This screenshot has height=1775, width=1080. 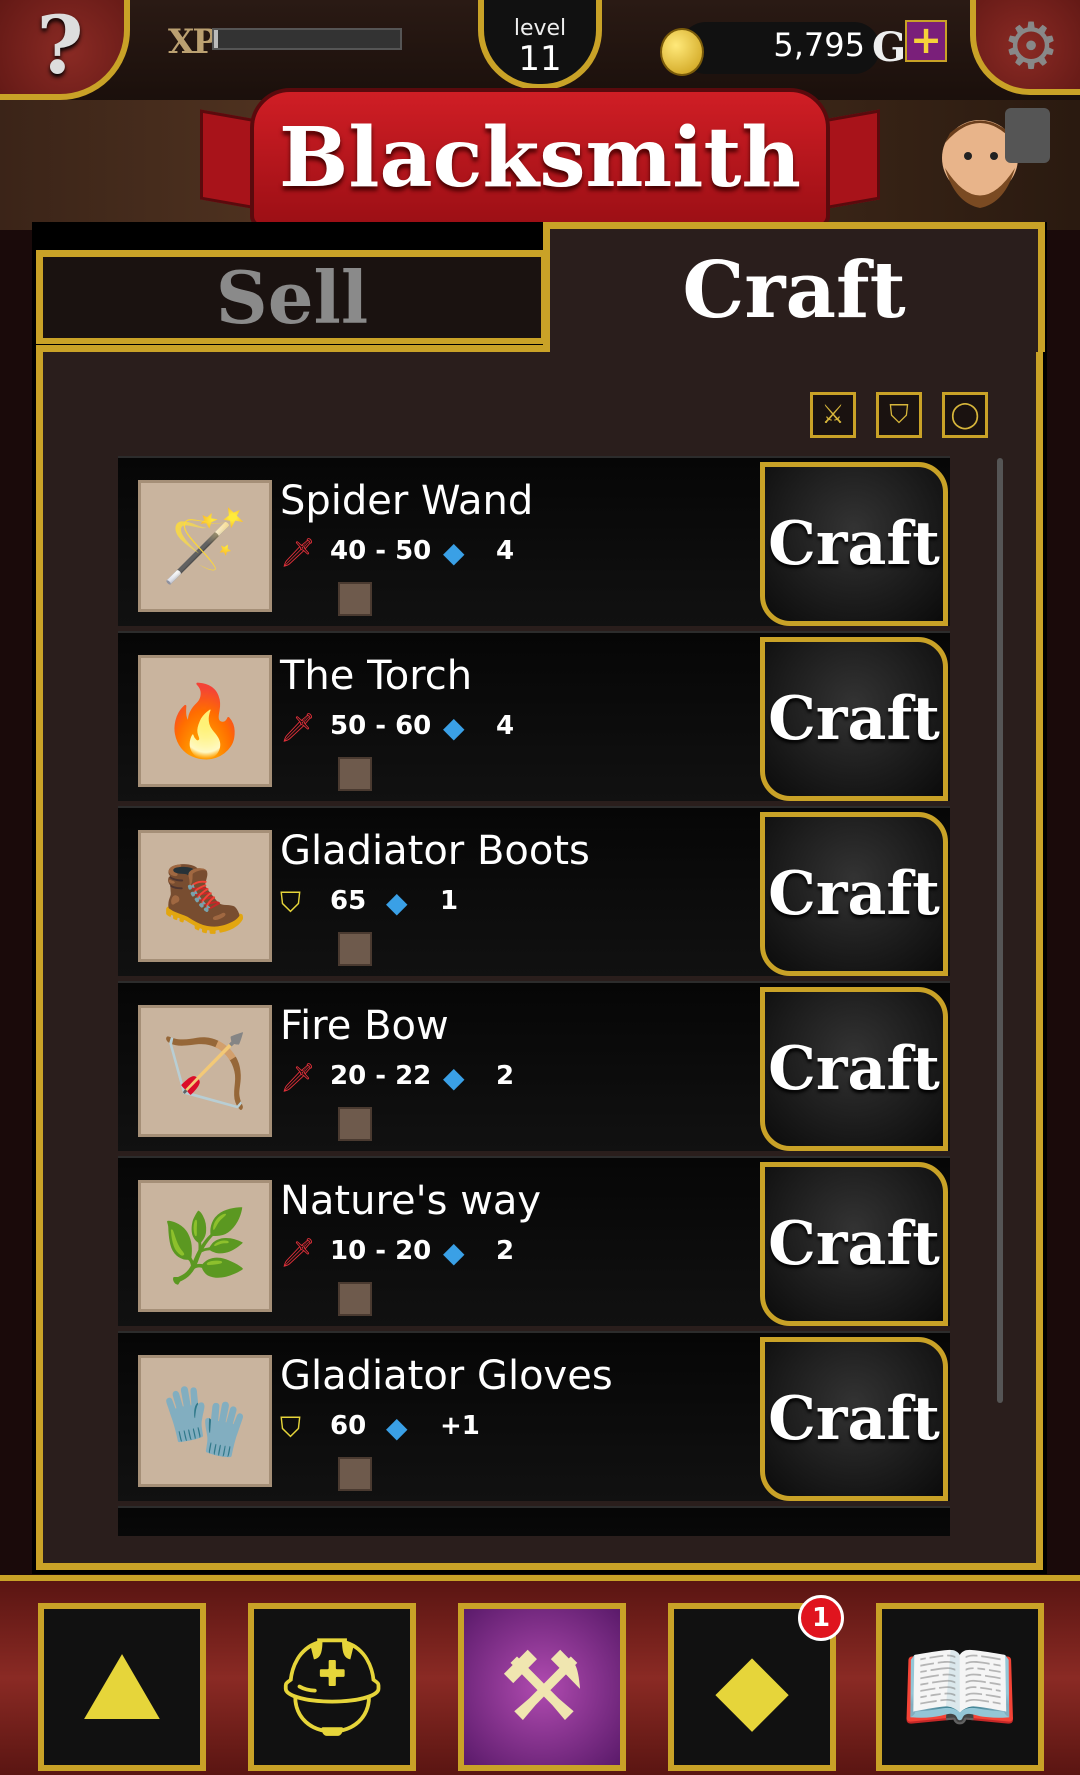 What do you see at coordinates (534, 1241) in the screenshot?
I see `list-item: 🌿 Nature's way 🗡 10 - 20 ◆ 2 Craft` at bounding box center [534, 1241].